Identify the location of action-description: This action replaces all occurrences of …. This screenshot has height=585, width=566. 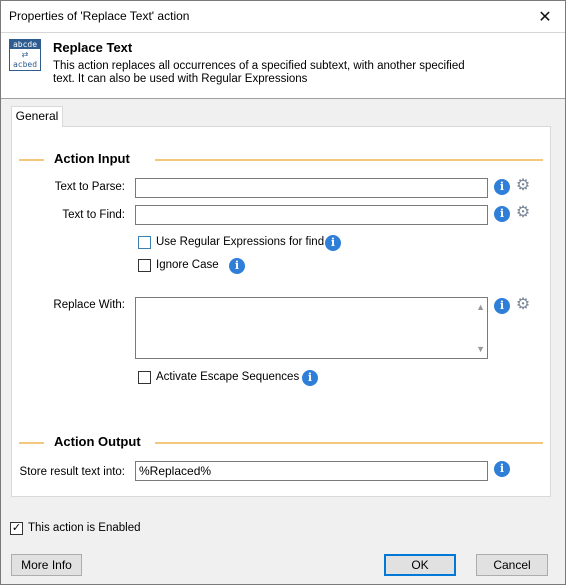
(259, 72).